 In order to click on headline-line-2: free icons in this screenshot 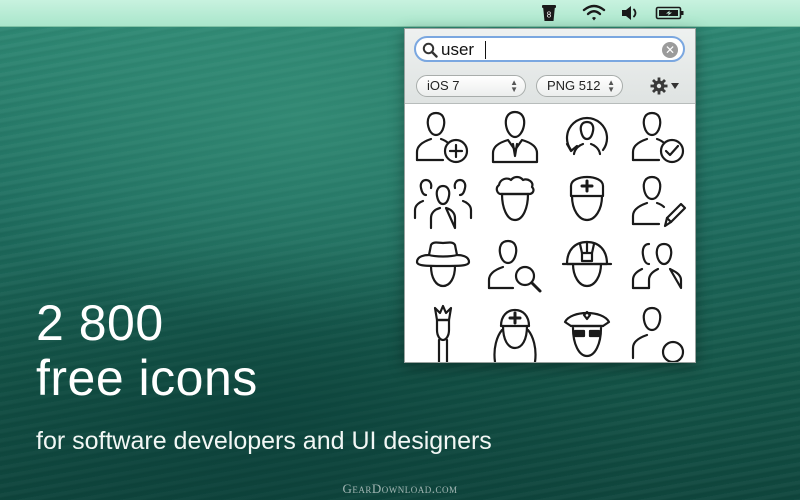, I will do `click(147, 378)`.